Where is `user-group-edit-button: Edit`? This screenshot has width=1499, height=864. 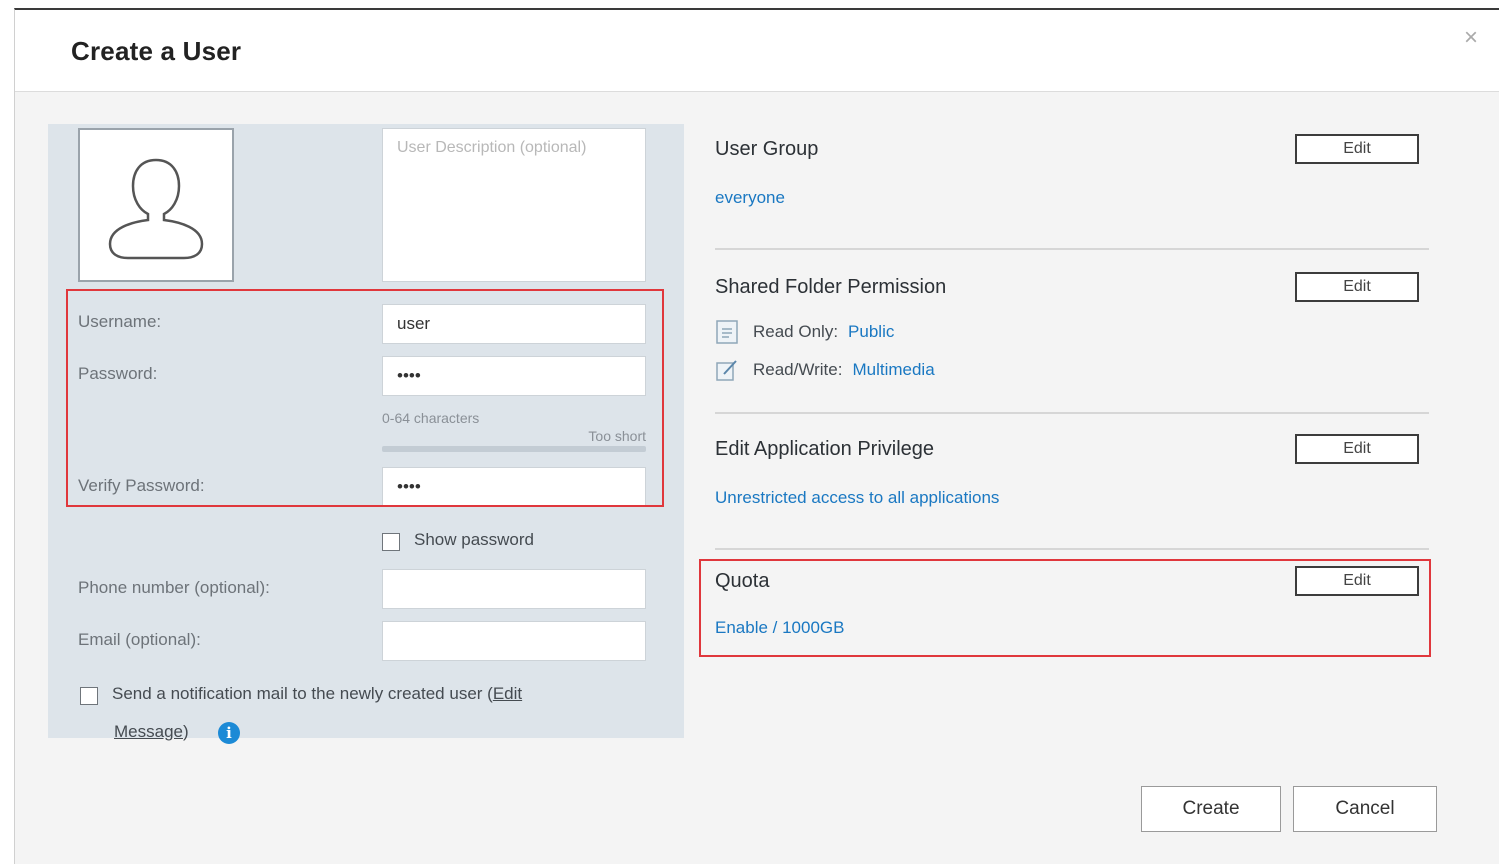 user-group-edit-button: Edit is located at coordinates (1357, 149).